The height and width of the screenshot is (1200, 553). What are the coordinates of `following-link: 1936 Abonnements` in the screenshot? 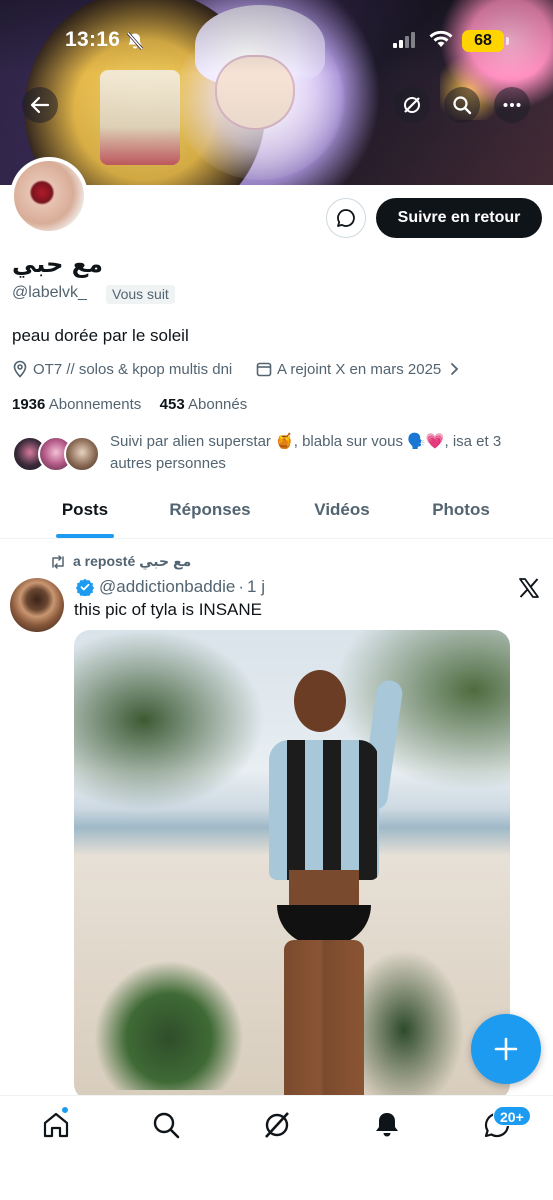 It's located at (76, 404).